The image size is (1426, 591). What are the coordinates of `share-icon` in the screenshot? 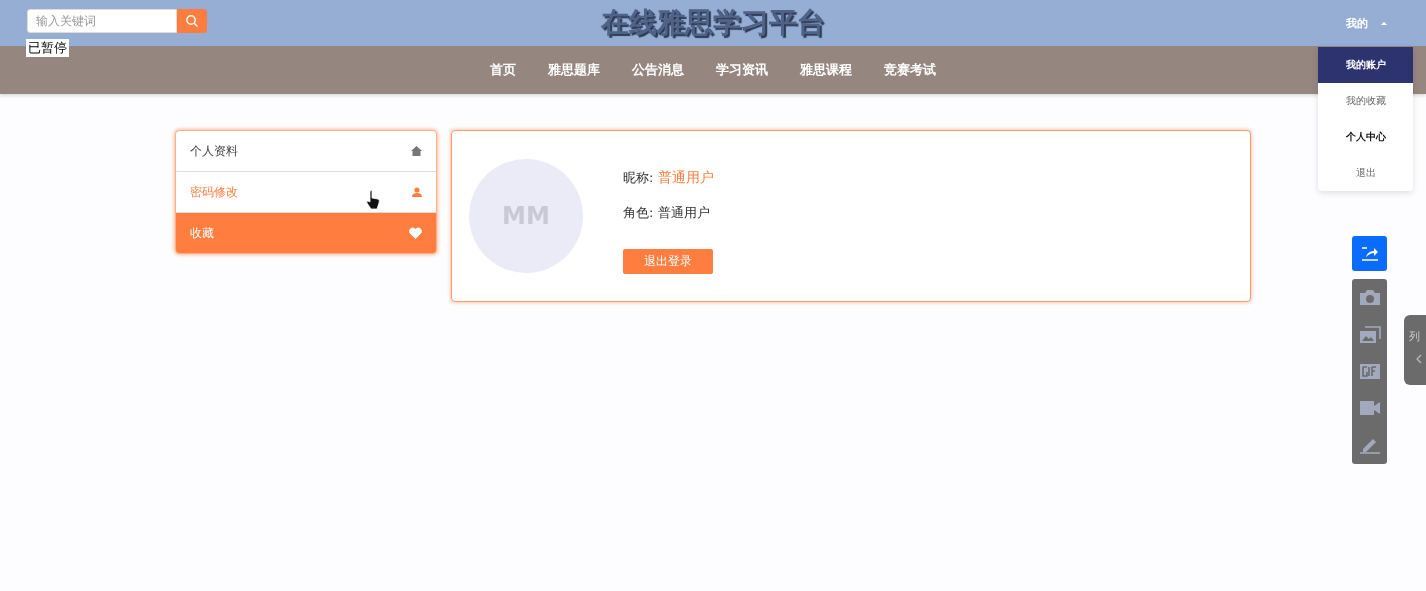 It's located at (1369, 253).